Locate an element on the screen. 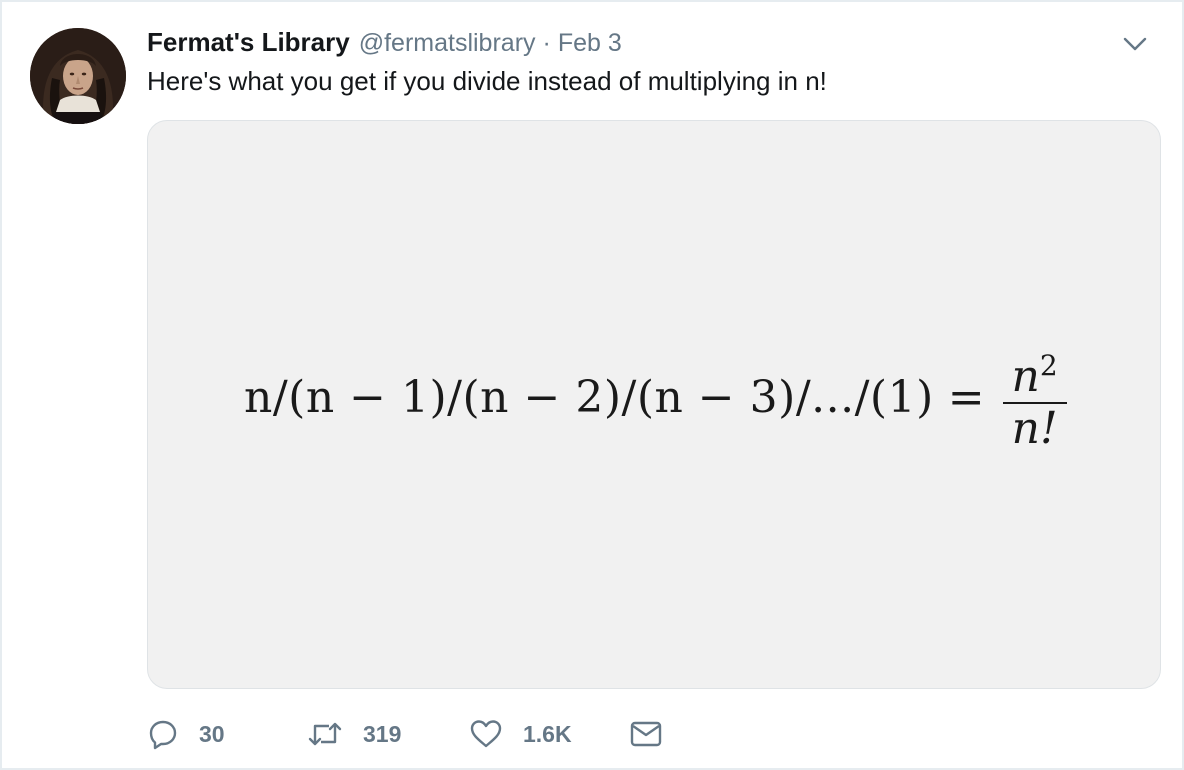 This screenshot has height=770, width=1184. heart-icon is located at coordinates (486, 734).